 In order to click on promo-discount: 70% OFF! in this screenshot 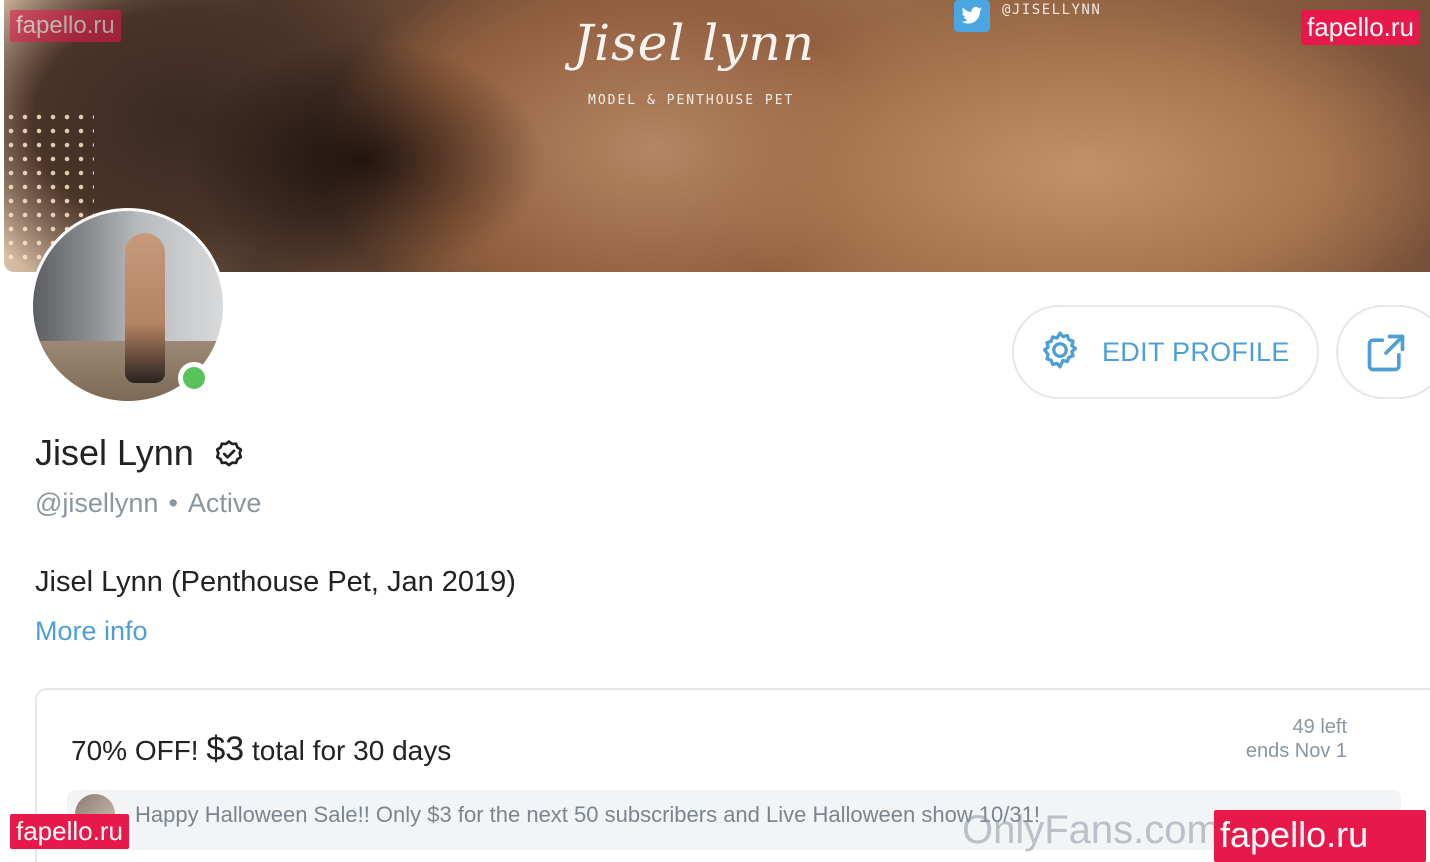, I will do `click(139, 750)`.